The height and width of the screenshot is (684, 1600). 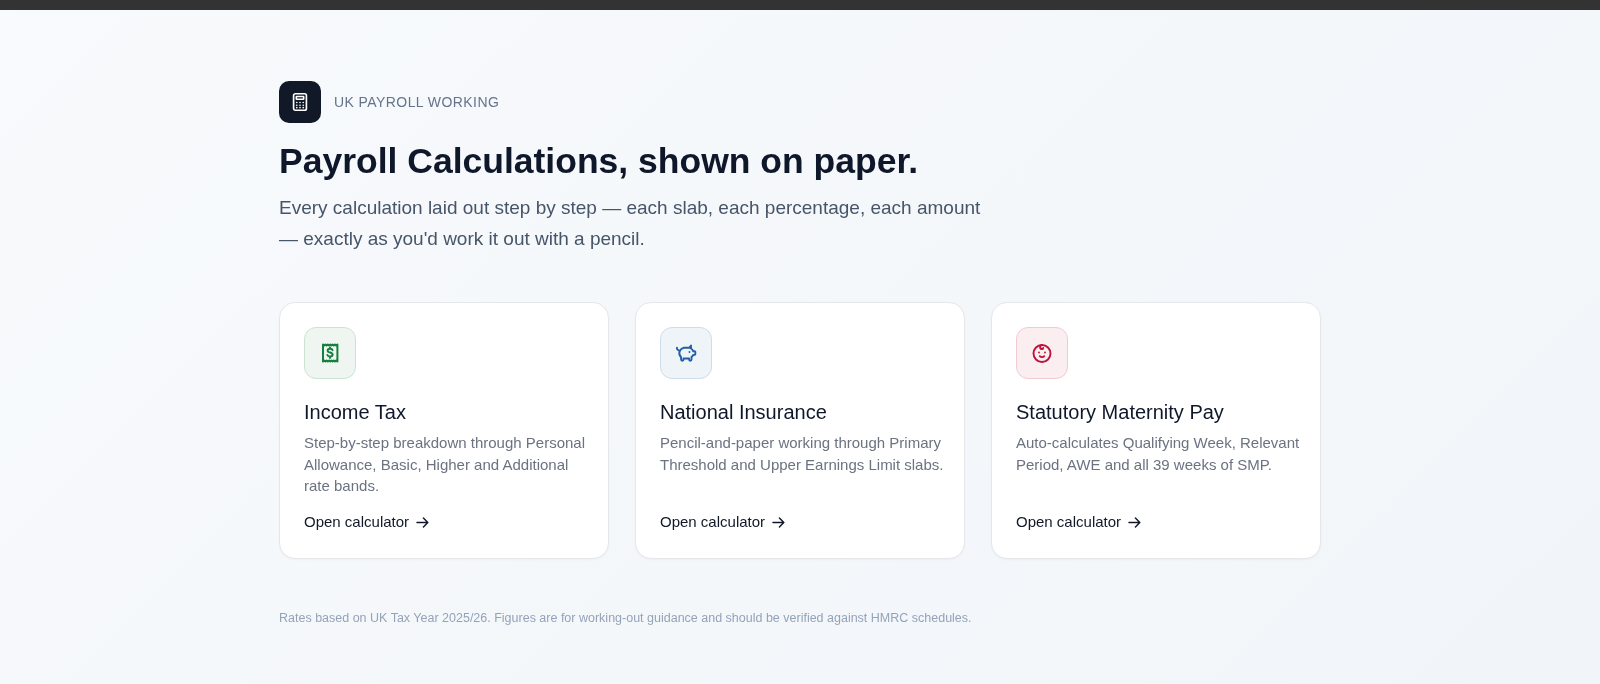 What do you see at coordinates (417, 102) in the screenshot?
I see `brand-label: UK PAYROLL WORKING` at bounding box center [417, 102].